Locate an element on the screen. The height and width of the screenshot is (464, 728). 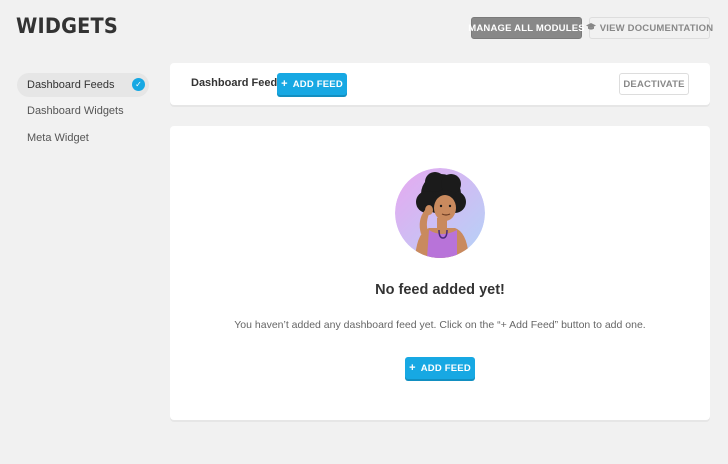
graduation-cap-icon is located at coordinates (590, 28).